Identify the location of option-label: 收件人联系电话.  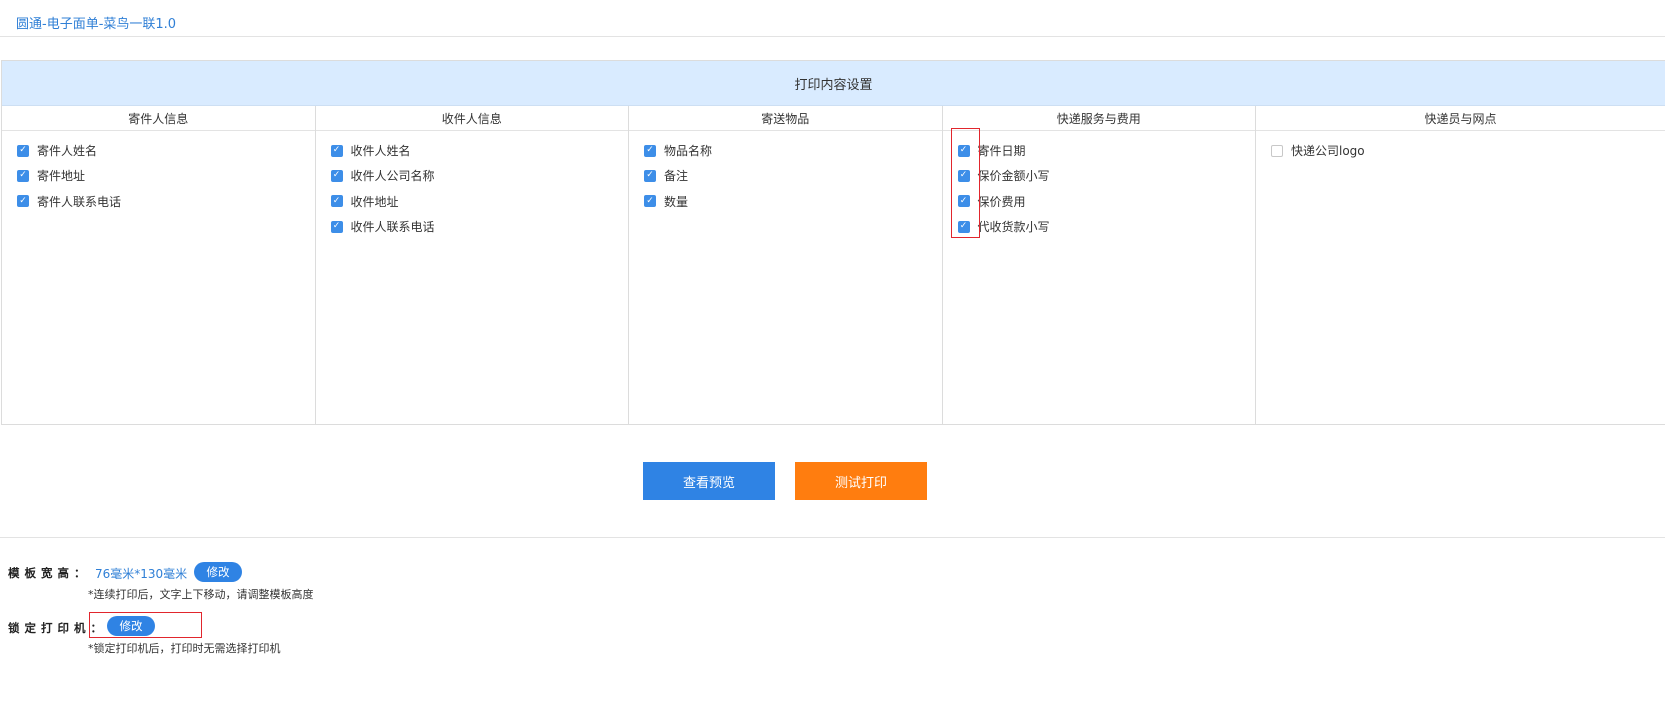
(392, 227).